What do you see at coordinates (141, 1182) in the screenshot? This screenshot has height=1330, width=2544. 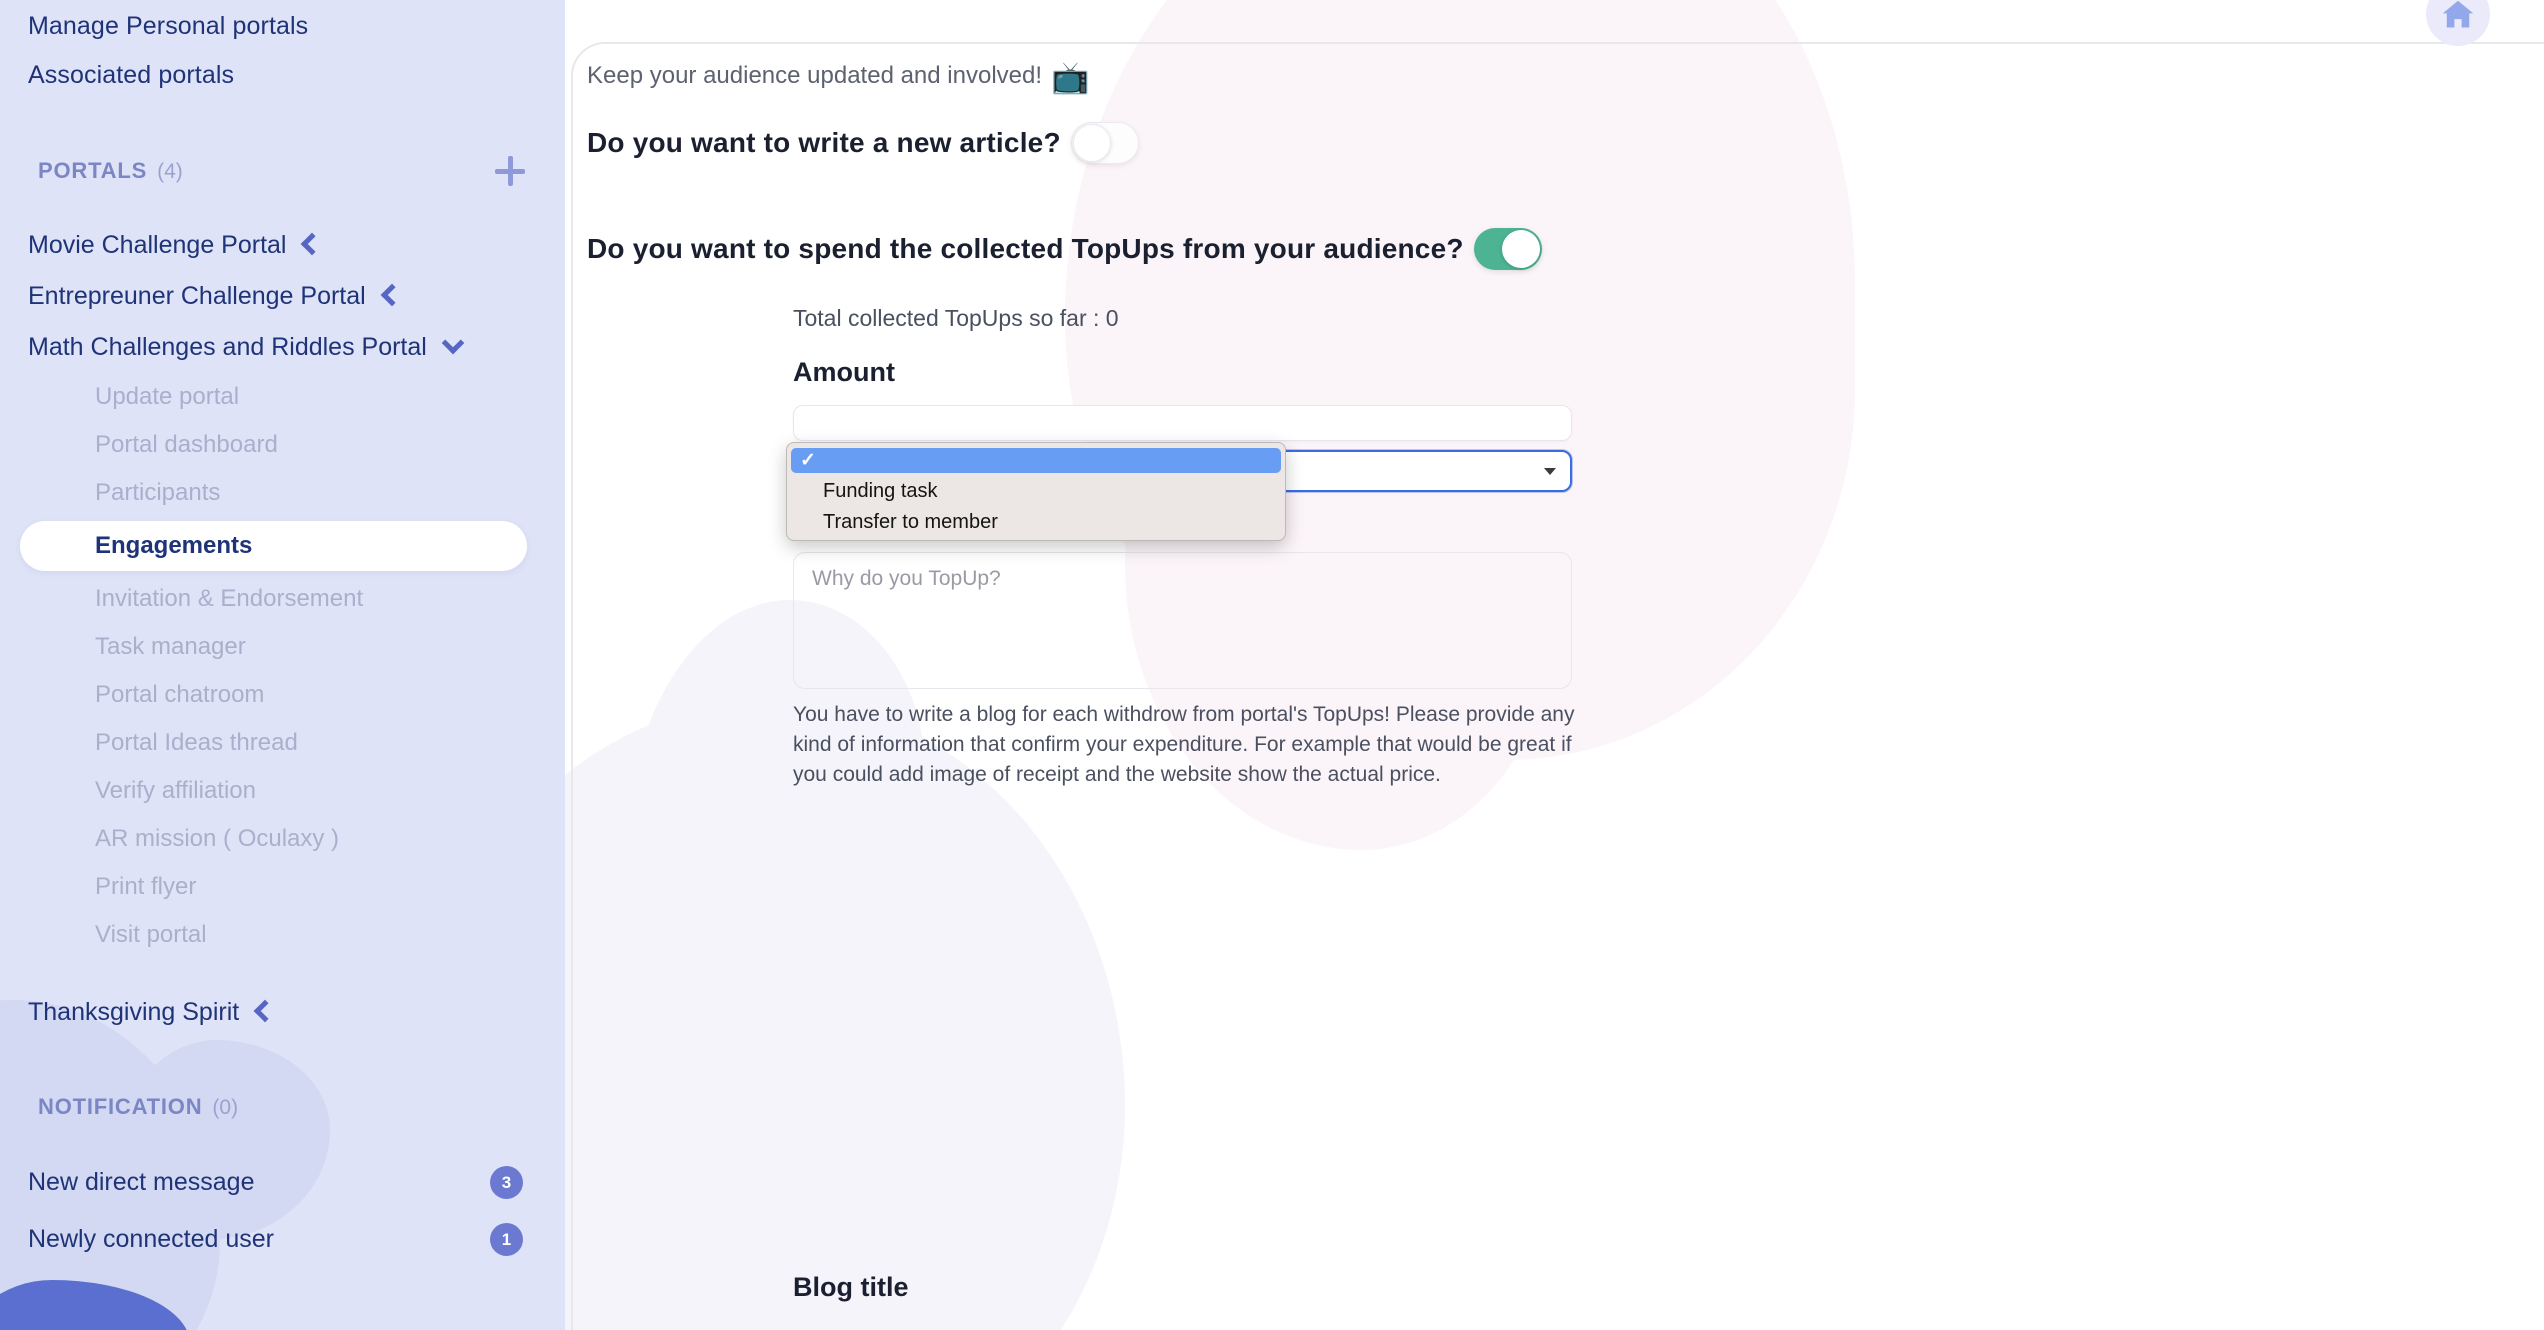 I see `notification-label: New direct message` at bounding box center [141, 1182].